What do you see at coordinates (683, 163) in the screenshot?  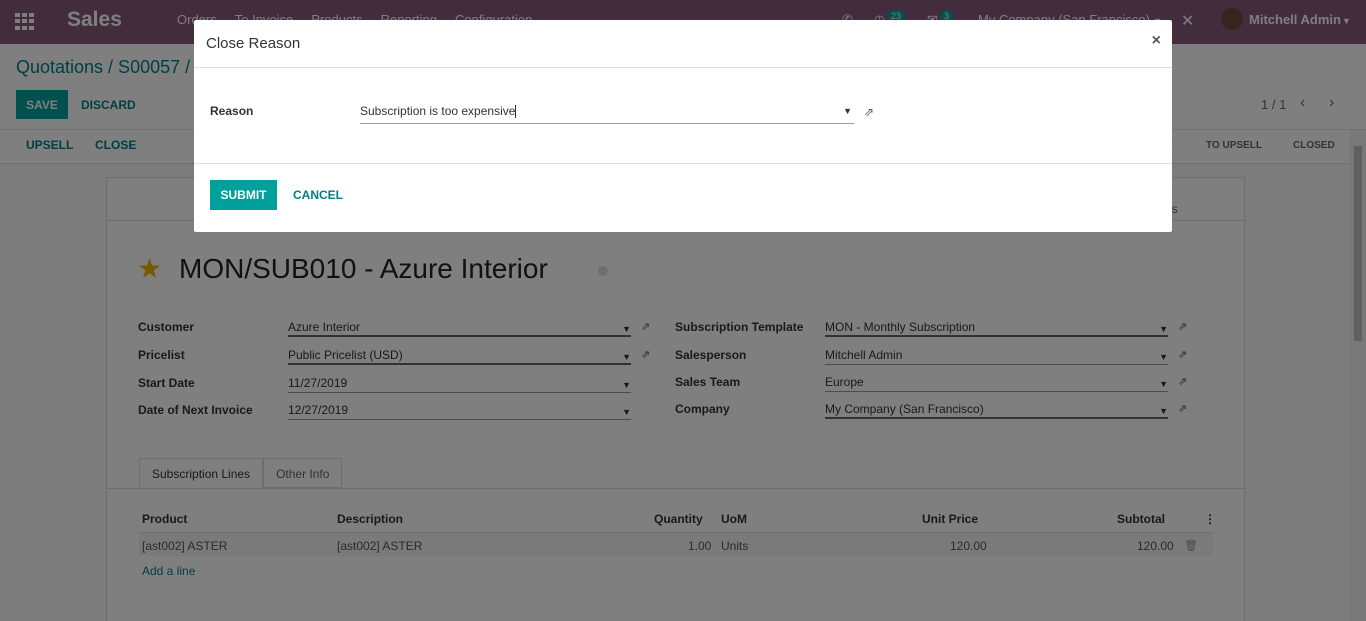 I see `dialog-footer-divider` at bounding box center [683, 163].